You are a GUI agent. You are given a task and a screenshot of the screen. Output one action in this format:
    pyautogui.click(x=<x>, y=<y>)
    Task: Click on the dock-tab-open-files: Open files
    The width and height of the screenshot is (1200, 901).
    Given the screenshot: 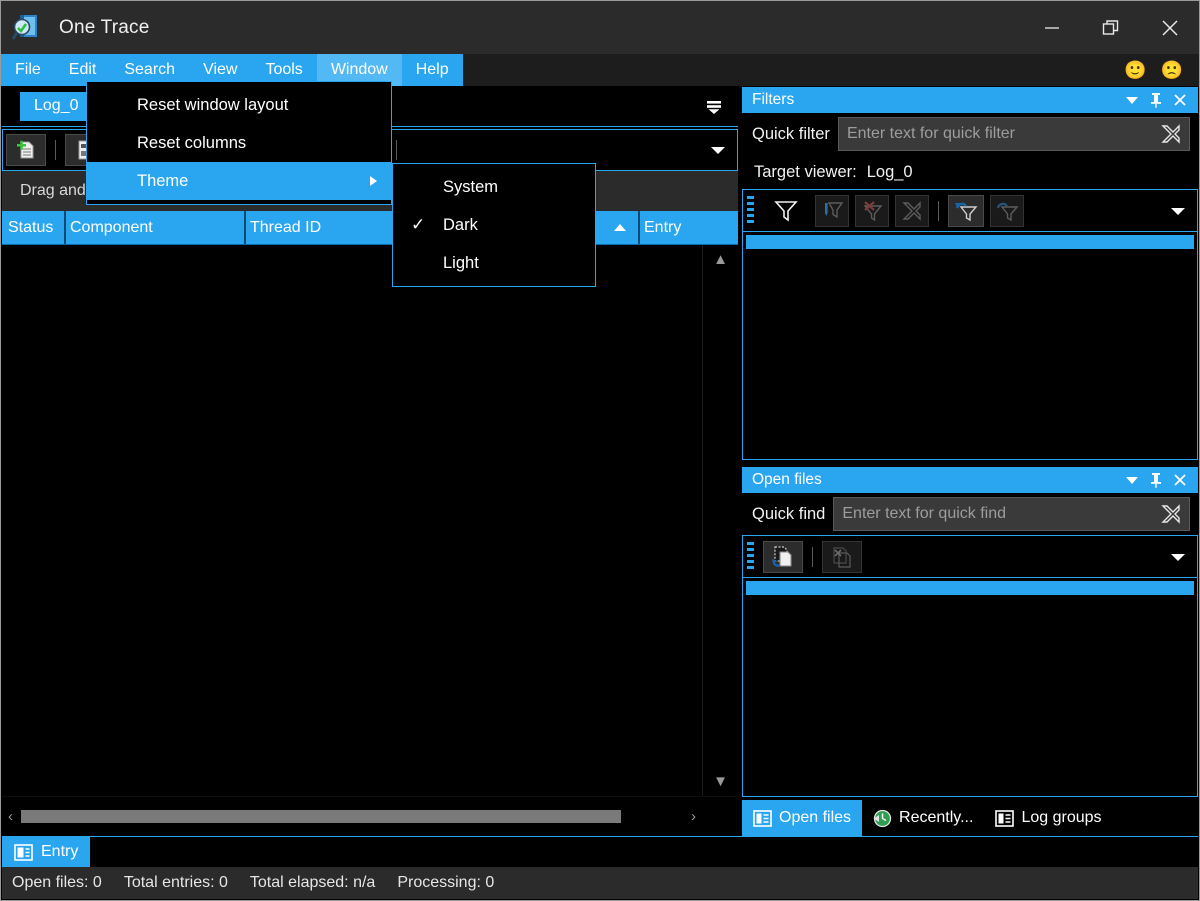 What is the action you would take?
    pyautogui.click(x=802, y=818)
    